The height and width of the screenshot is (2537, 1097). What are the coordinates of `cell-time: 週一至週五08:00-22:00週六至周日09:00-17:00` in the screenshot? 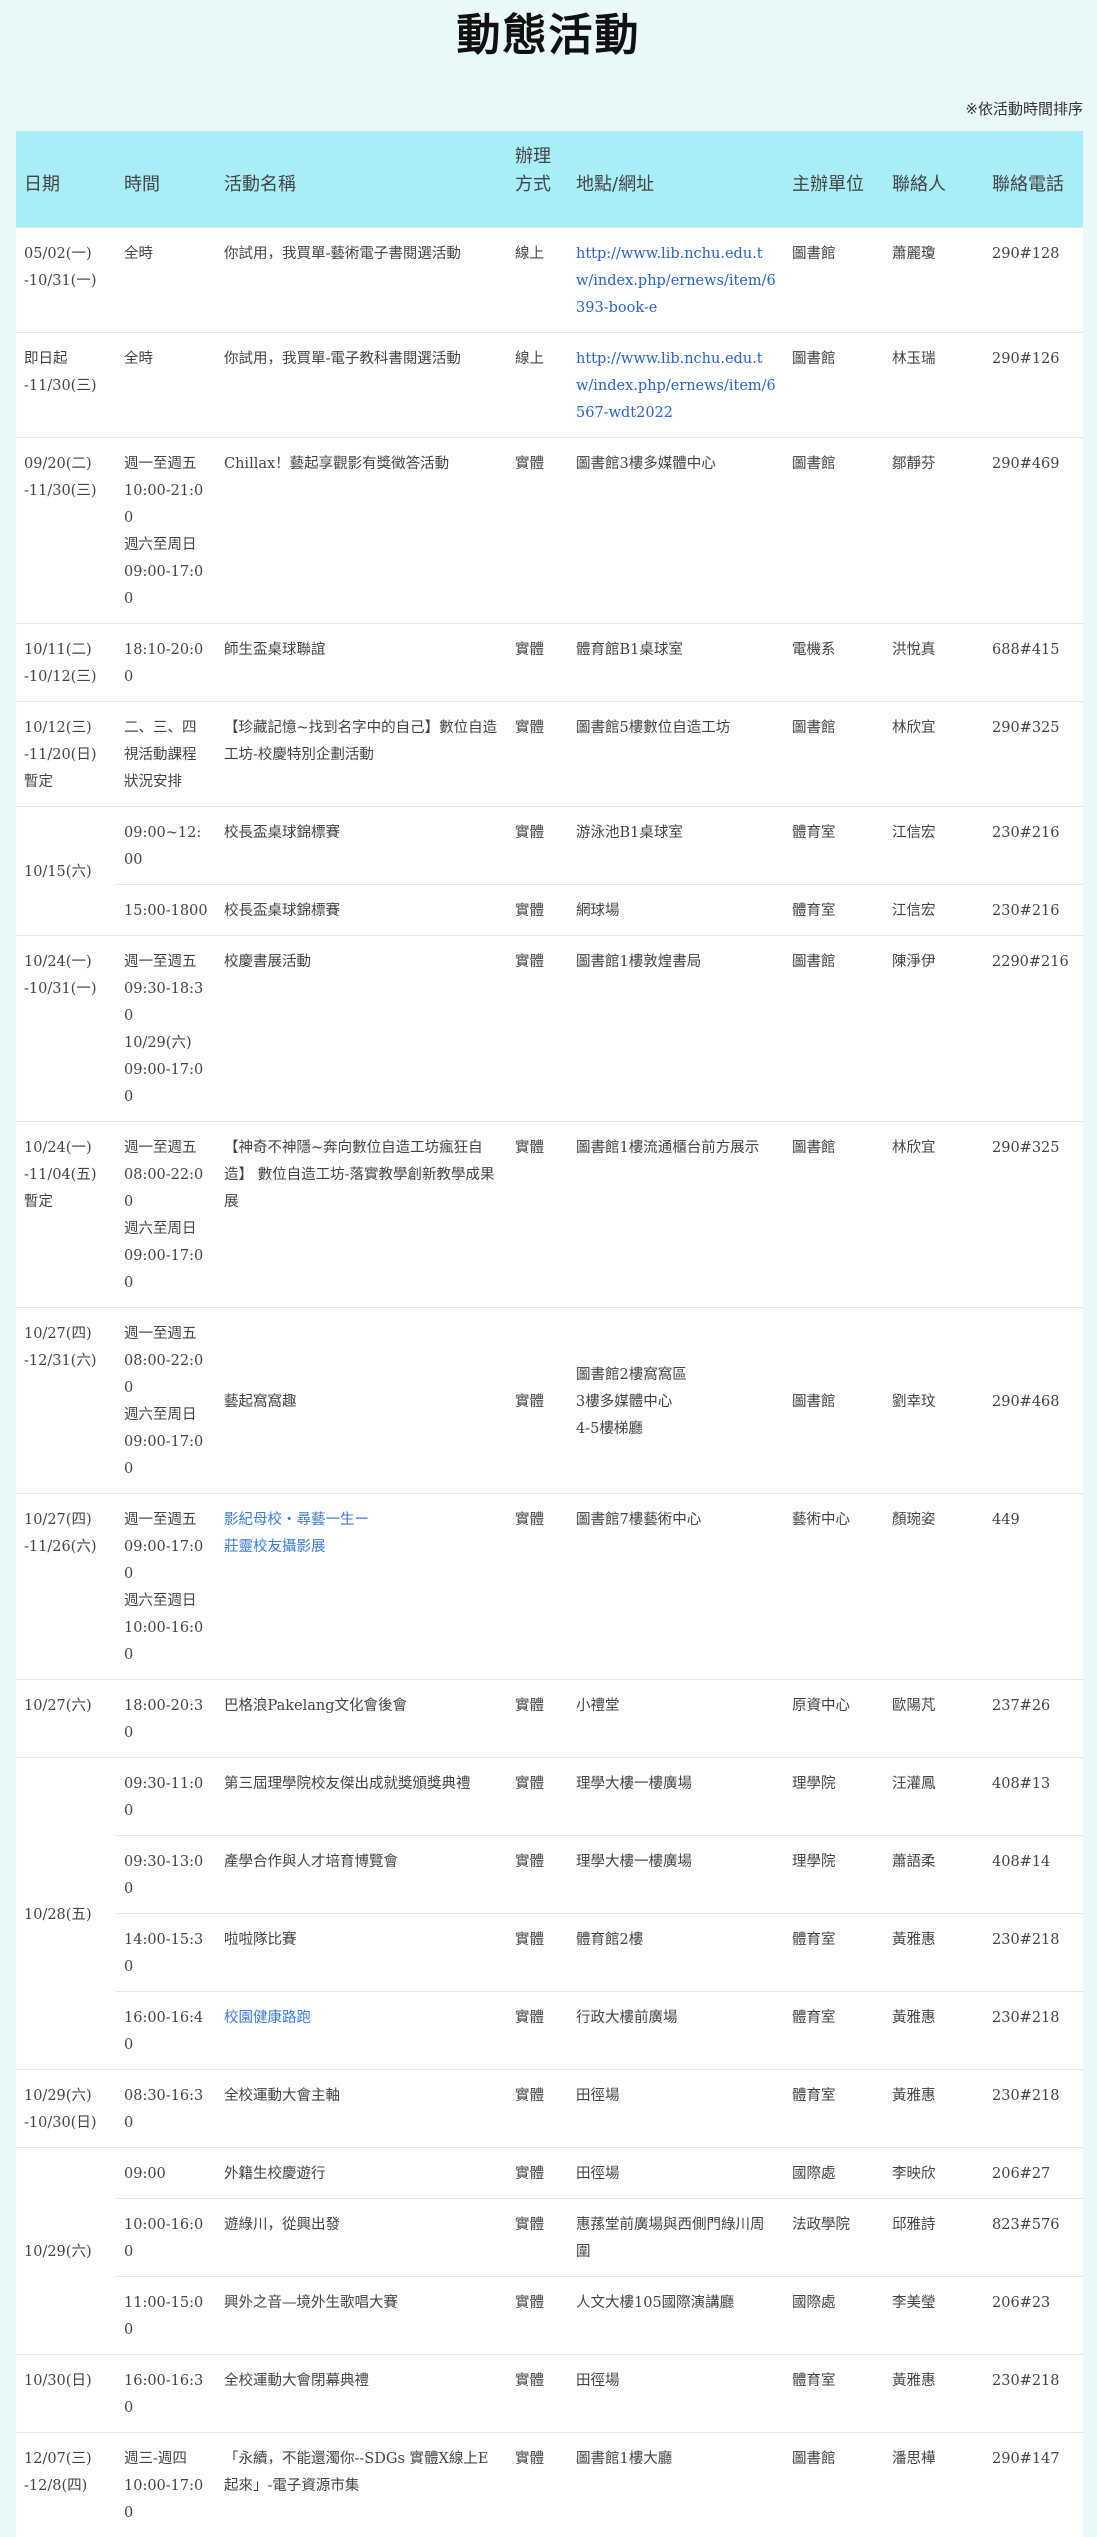 It's located at (166, 1401).